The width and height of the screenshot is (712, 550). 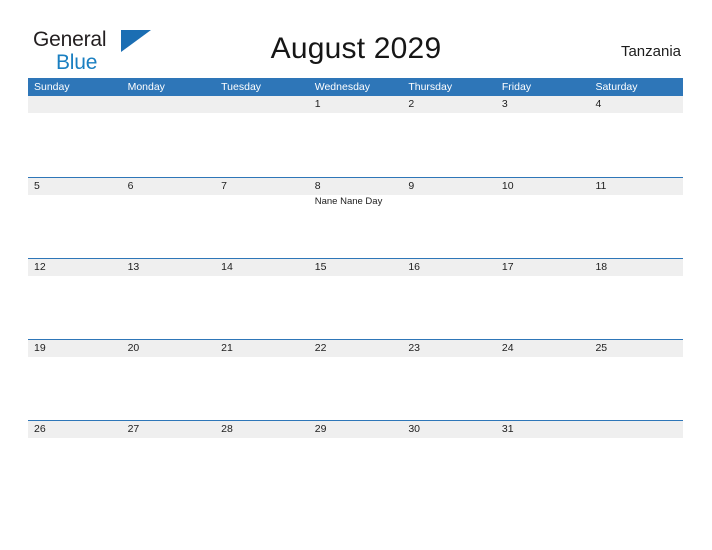 I want to click on day-cell: 27, so click(x=168, y=461).